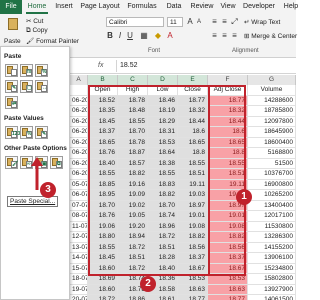 The image size is (320, 300). I want to click on align-left-icon: ≡, so click(214, 36).